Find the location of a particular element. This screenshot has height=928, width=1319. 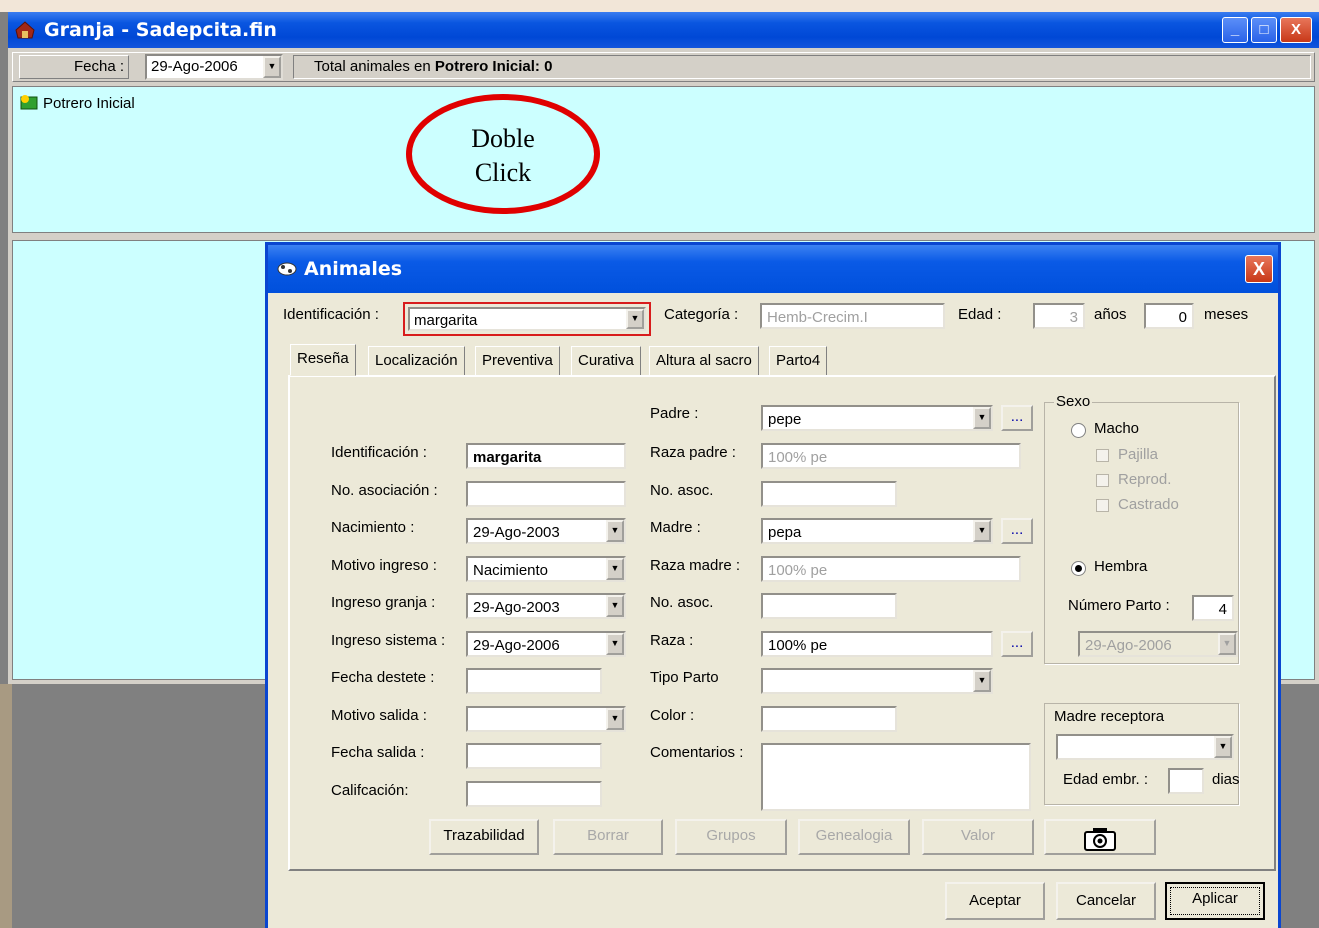

camera-button is located at coordinates (1100, 837).